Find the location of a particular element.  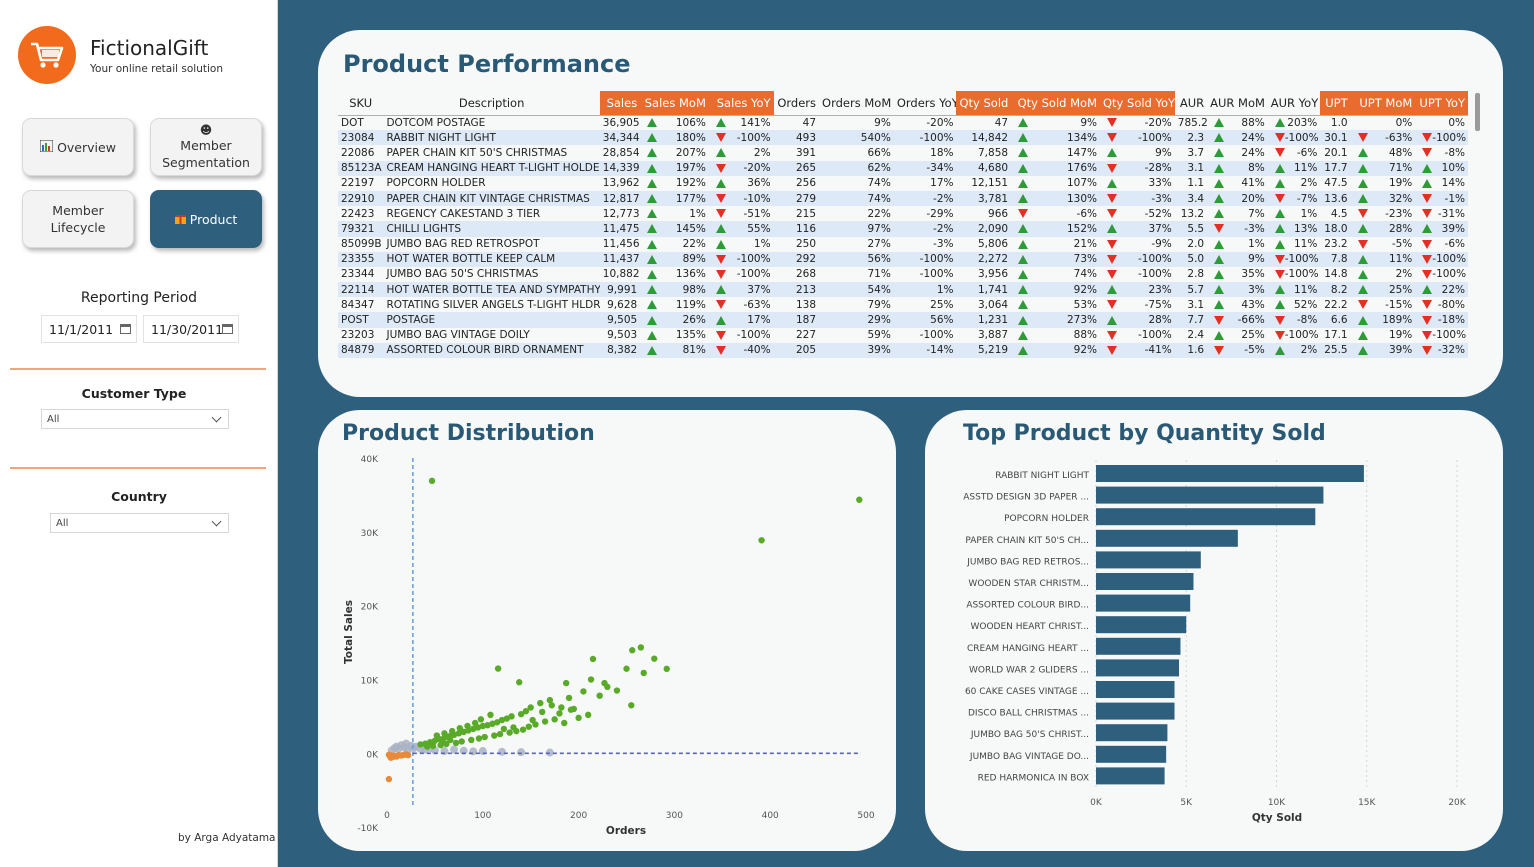

column-header-qty-sold-yoy: Qty Sold YoY is located at coordinates (1137, 103).